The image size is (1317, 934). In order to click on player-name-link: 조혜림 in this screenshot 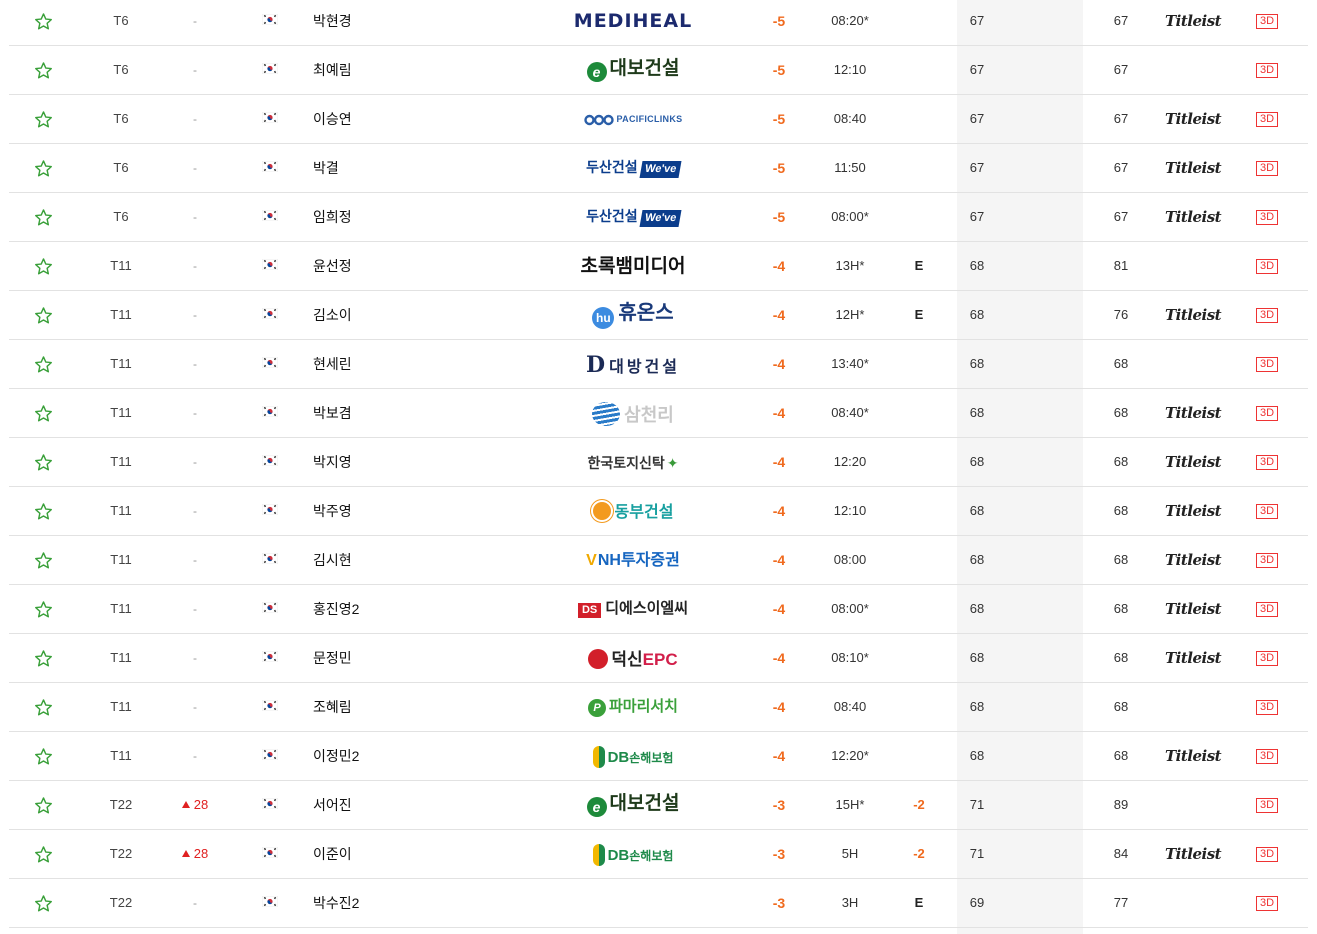, I will do `click(332, 707)`.